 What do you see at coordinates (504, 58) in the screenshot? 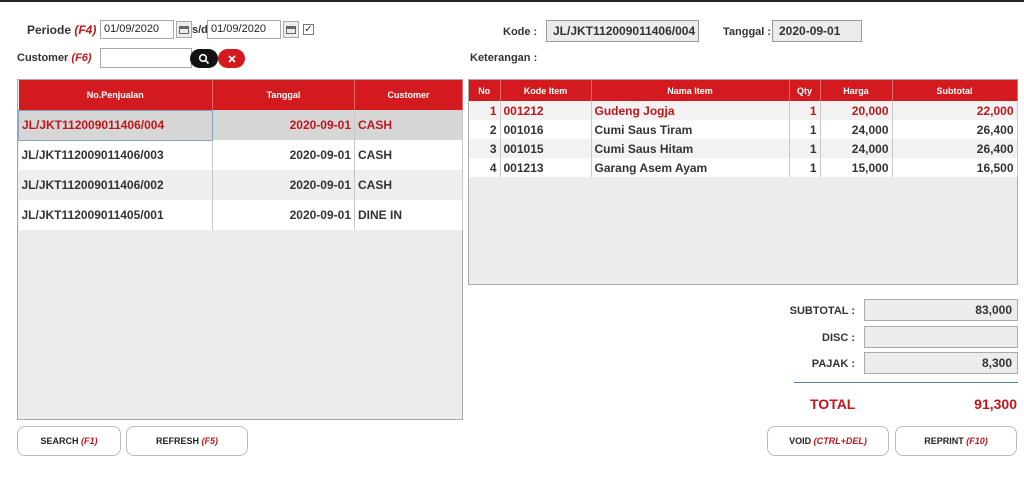
I see `keterangan-label: Keterangan :` at bounding box center [504, 58].